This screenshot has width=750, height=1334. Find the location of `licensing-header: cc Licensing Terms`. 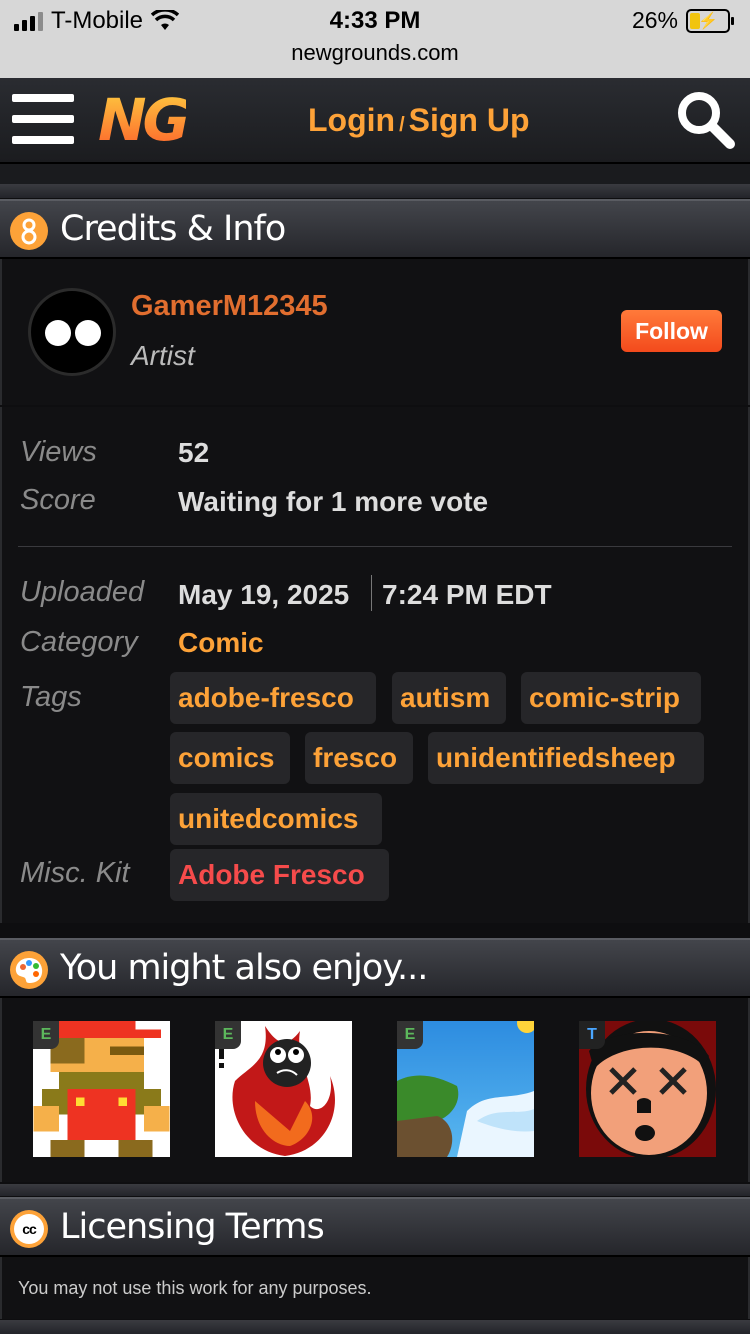

licensing-header: cc Licensing Terms is located at coordinates (375, 1227).